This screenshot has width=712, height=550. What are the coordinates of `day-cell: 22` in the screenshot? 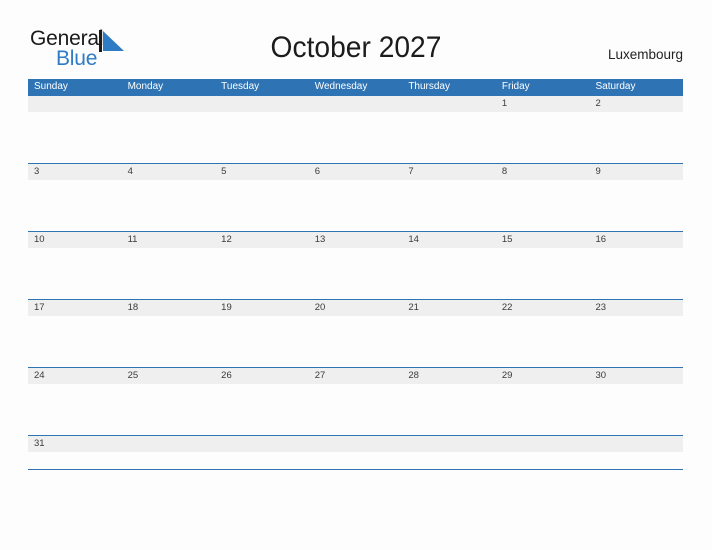 It's located at (543, 308).